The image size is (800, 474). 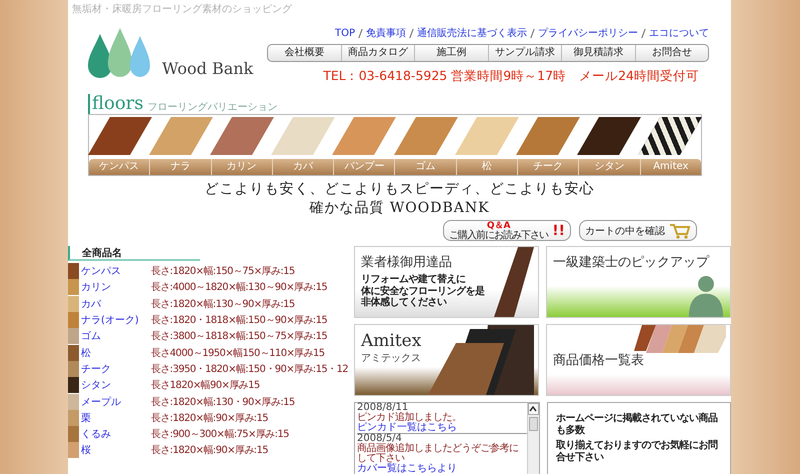 I want to click on info-text: ホームページに掲載されていない商品も多数, so click(x=637, y=425).